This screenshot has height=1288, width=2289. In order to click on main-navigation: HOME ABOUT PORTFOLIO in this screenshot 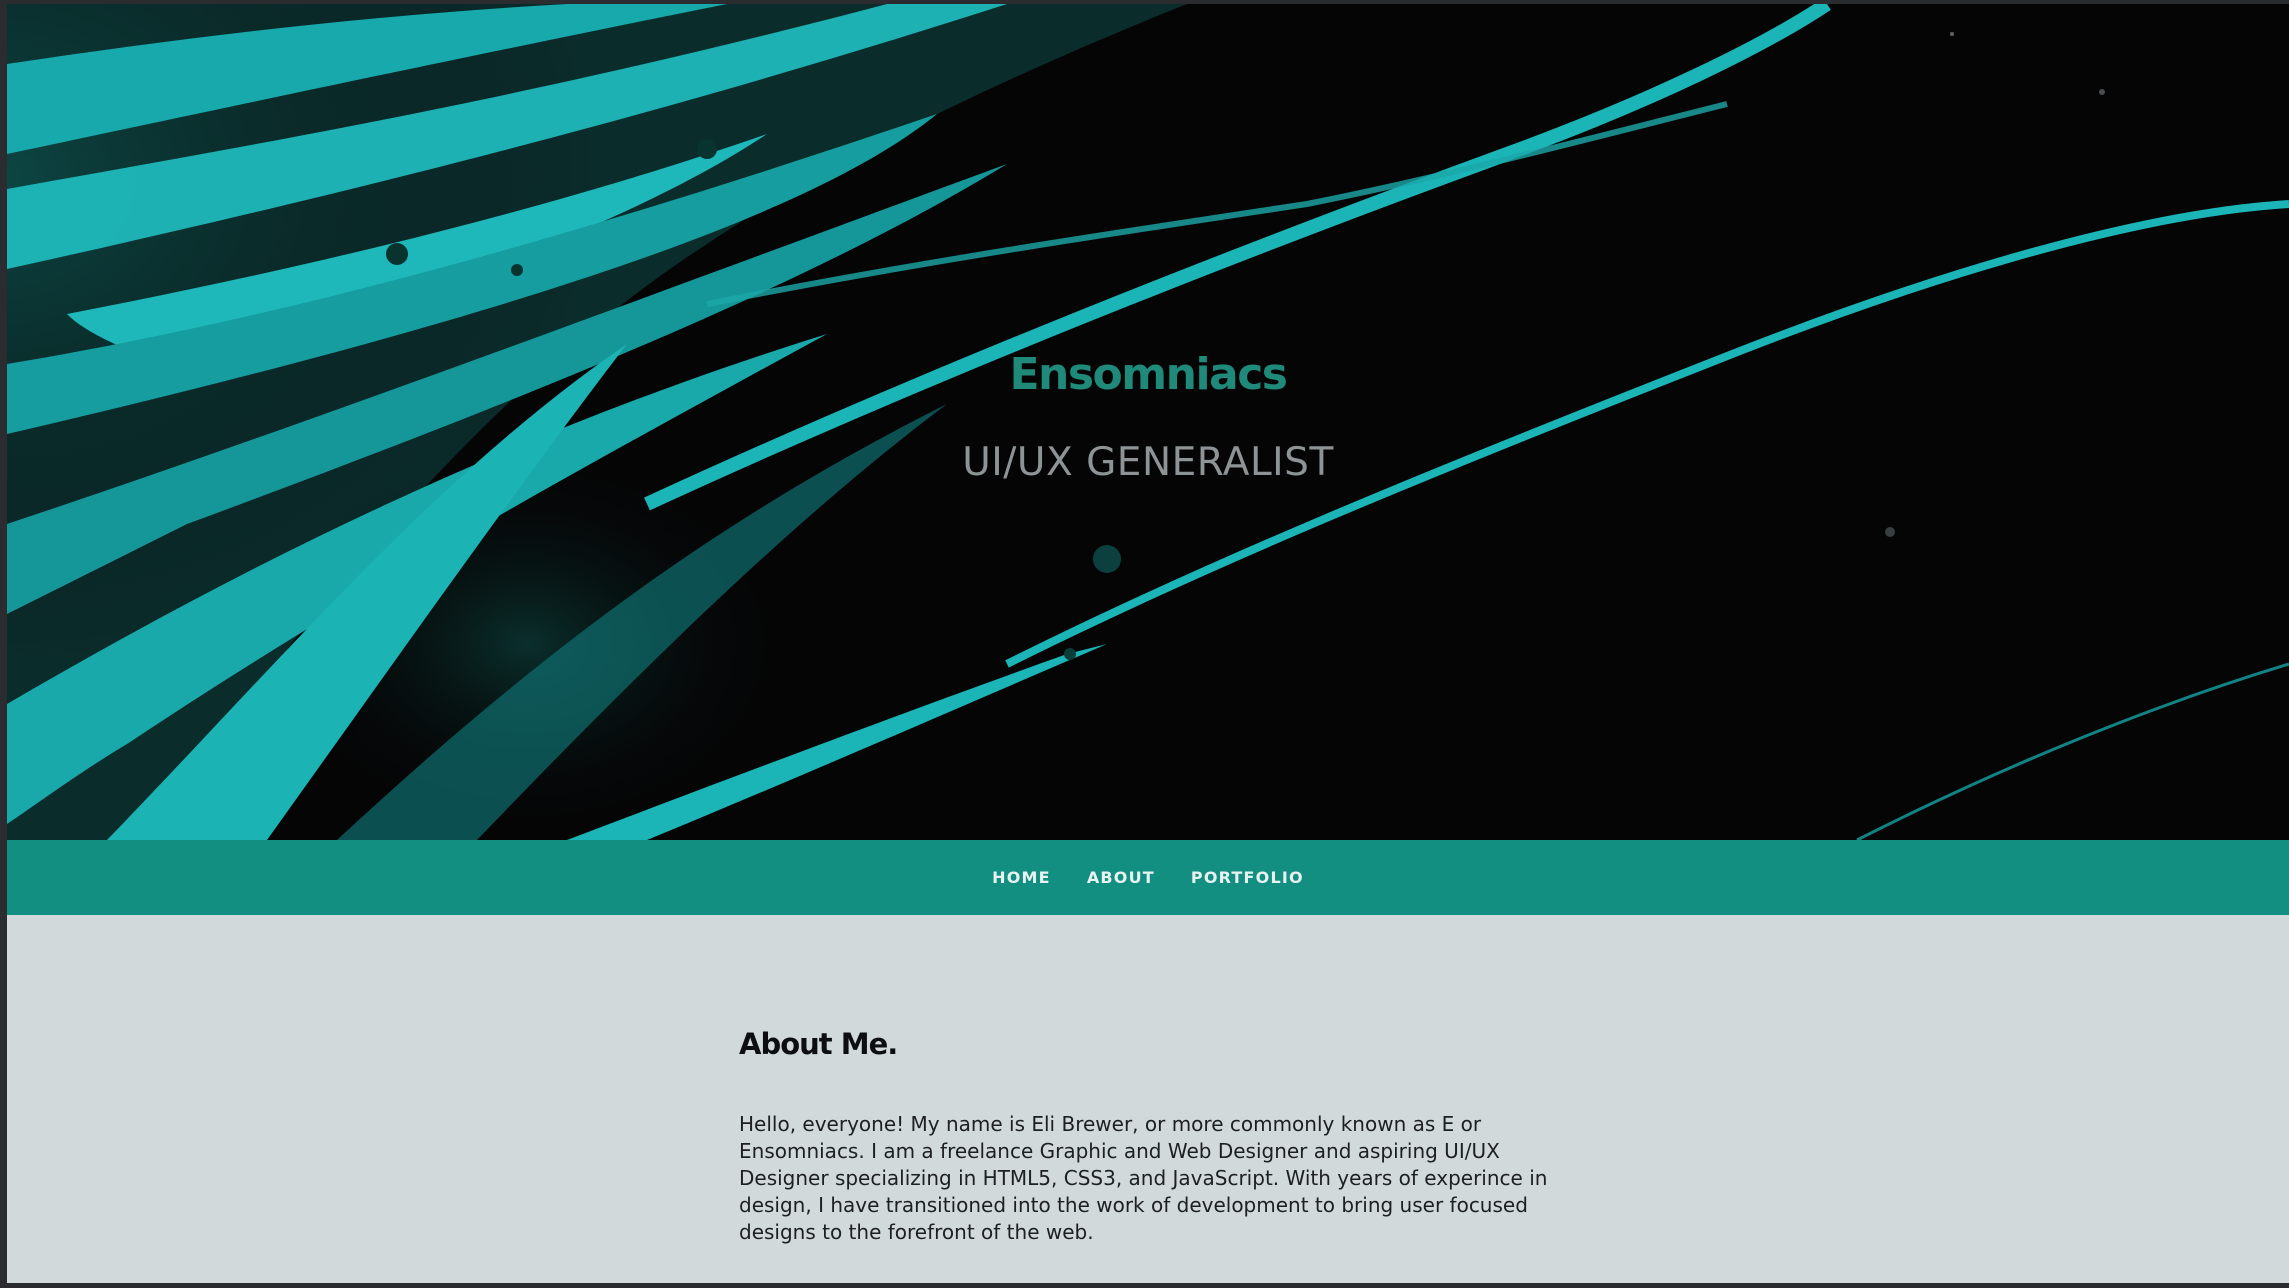, I will do `click(1148, 877)`.